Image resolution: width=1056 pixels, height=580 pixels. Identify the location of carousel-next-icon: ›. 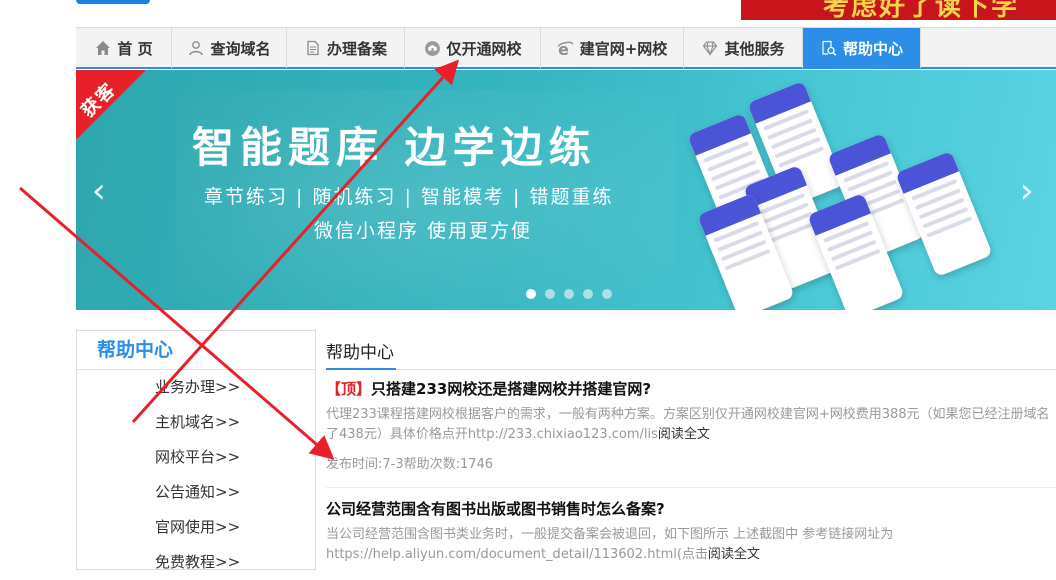
(1027, 191).